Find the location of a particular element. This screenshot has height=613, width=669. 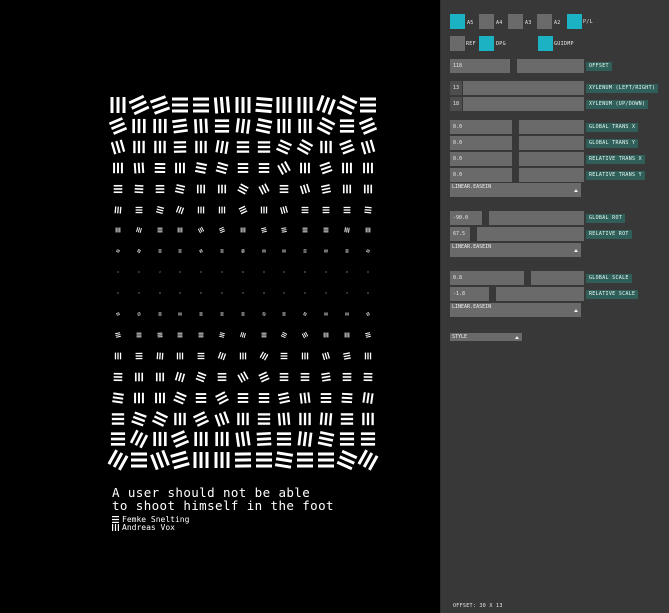

relative-trans-y-slider is located at coordinates (551, 175).